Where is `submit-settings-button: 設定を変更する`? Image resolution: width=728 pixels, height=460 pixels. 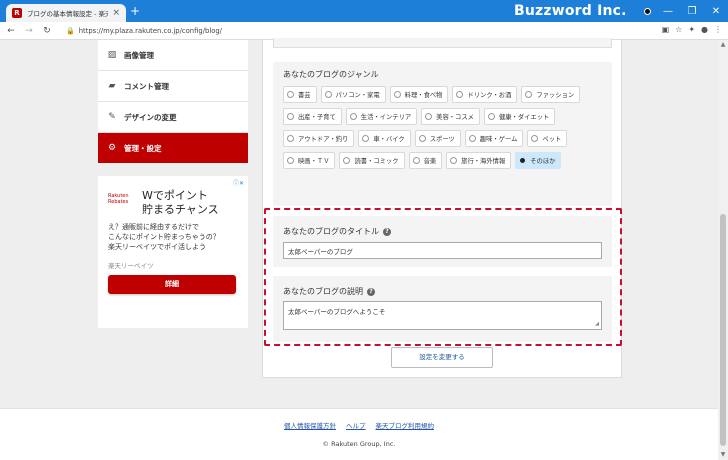
submit-settings-button: 設定を変更する is located at coordinates (442, 357).